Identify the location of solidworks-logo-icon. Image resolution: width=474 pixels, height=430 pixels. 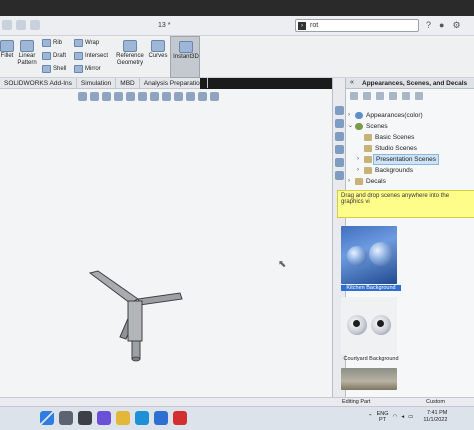
(7, 25).